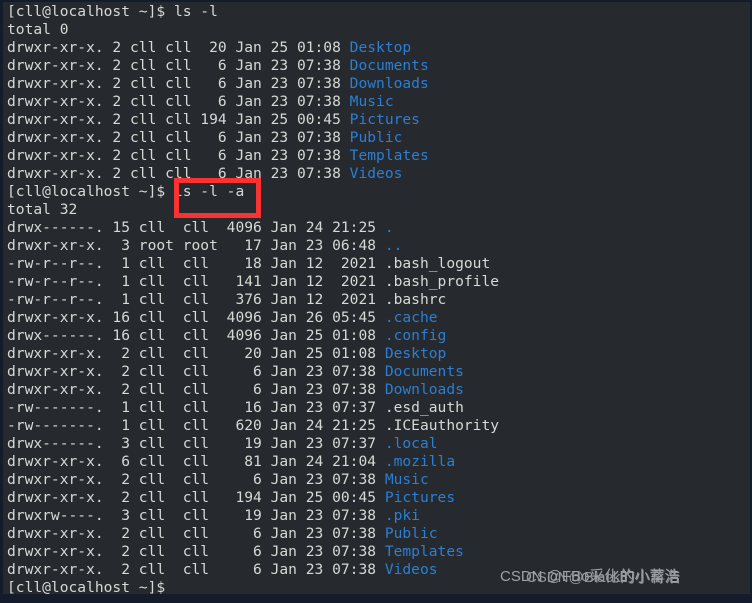 This screenshot has height=603, width=752. Describe the element at coordinates (415, 335) in the screenshot. I see `file-name: .config` at that location.